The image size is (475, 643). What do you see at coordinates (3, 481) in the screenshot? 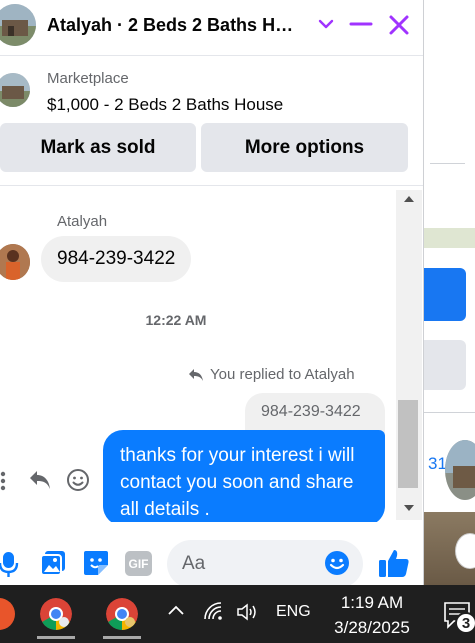
I see `more-actions-icon` at bounding box center [3, 481].